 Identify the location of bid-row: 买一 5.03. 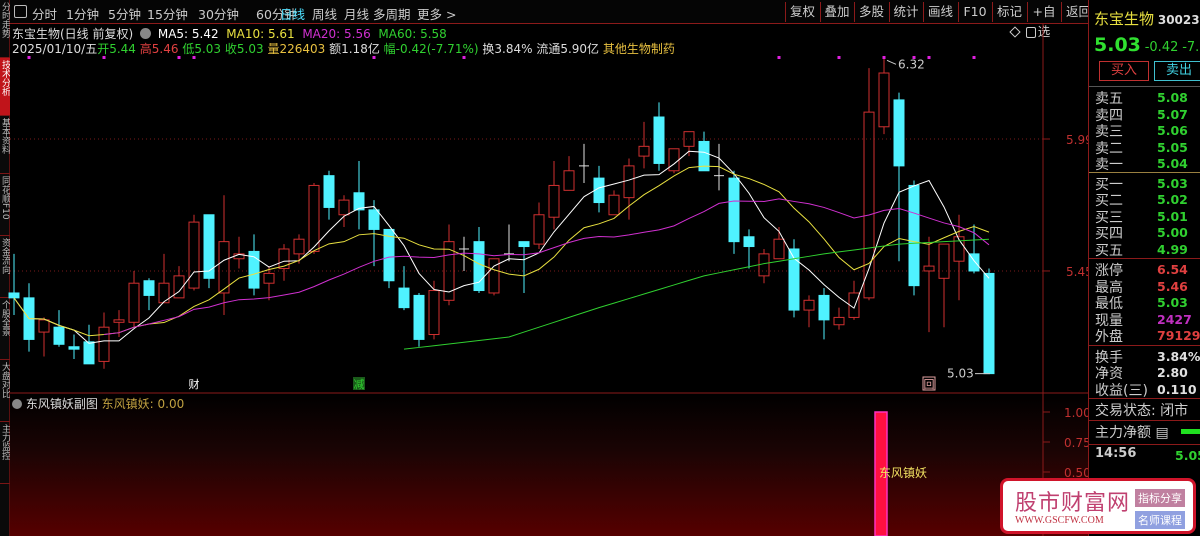
(1147, 183).